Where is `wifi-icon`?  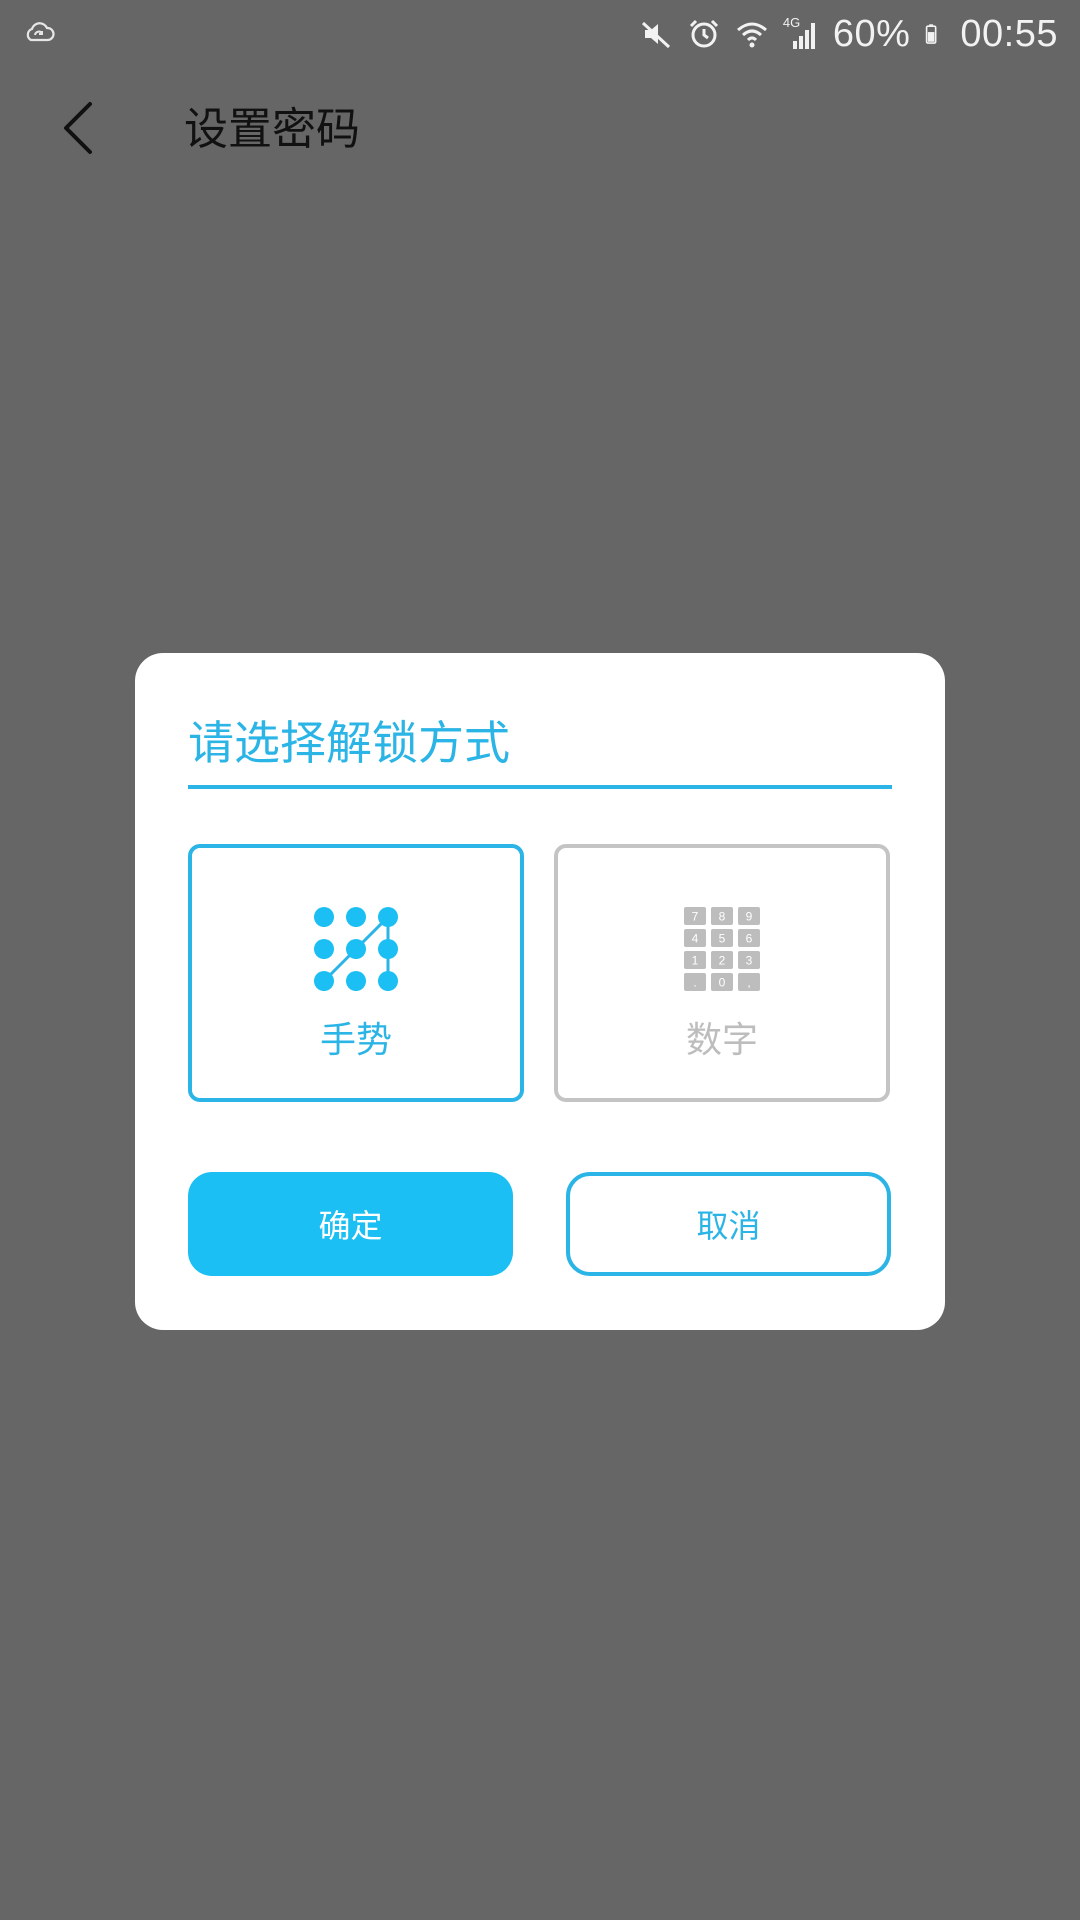 wifi-icon is located at coordinates (751, 35).